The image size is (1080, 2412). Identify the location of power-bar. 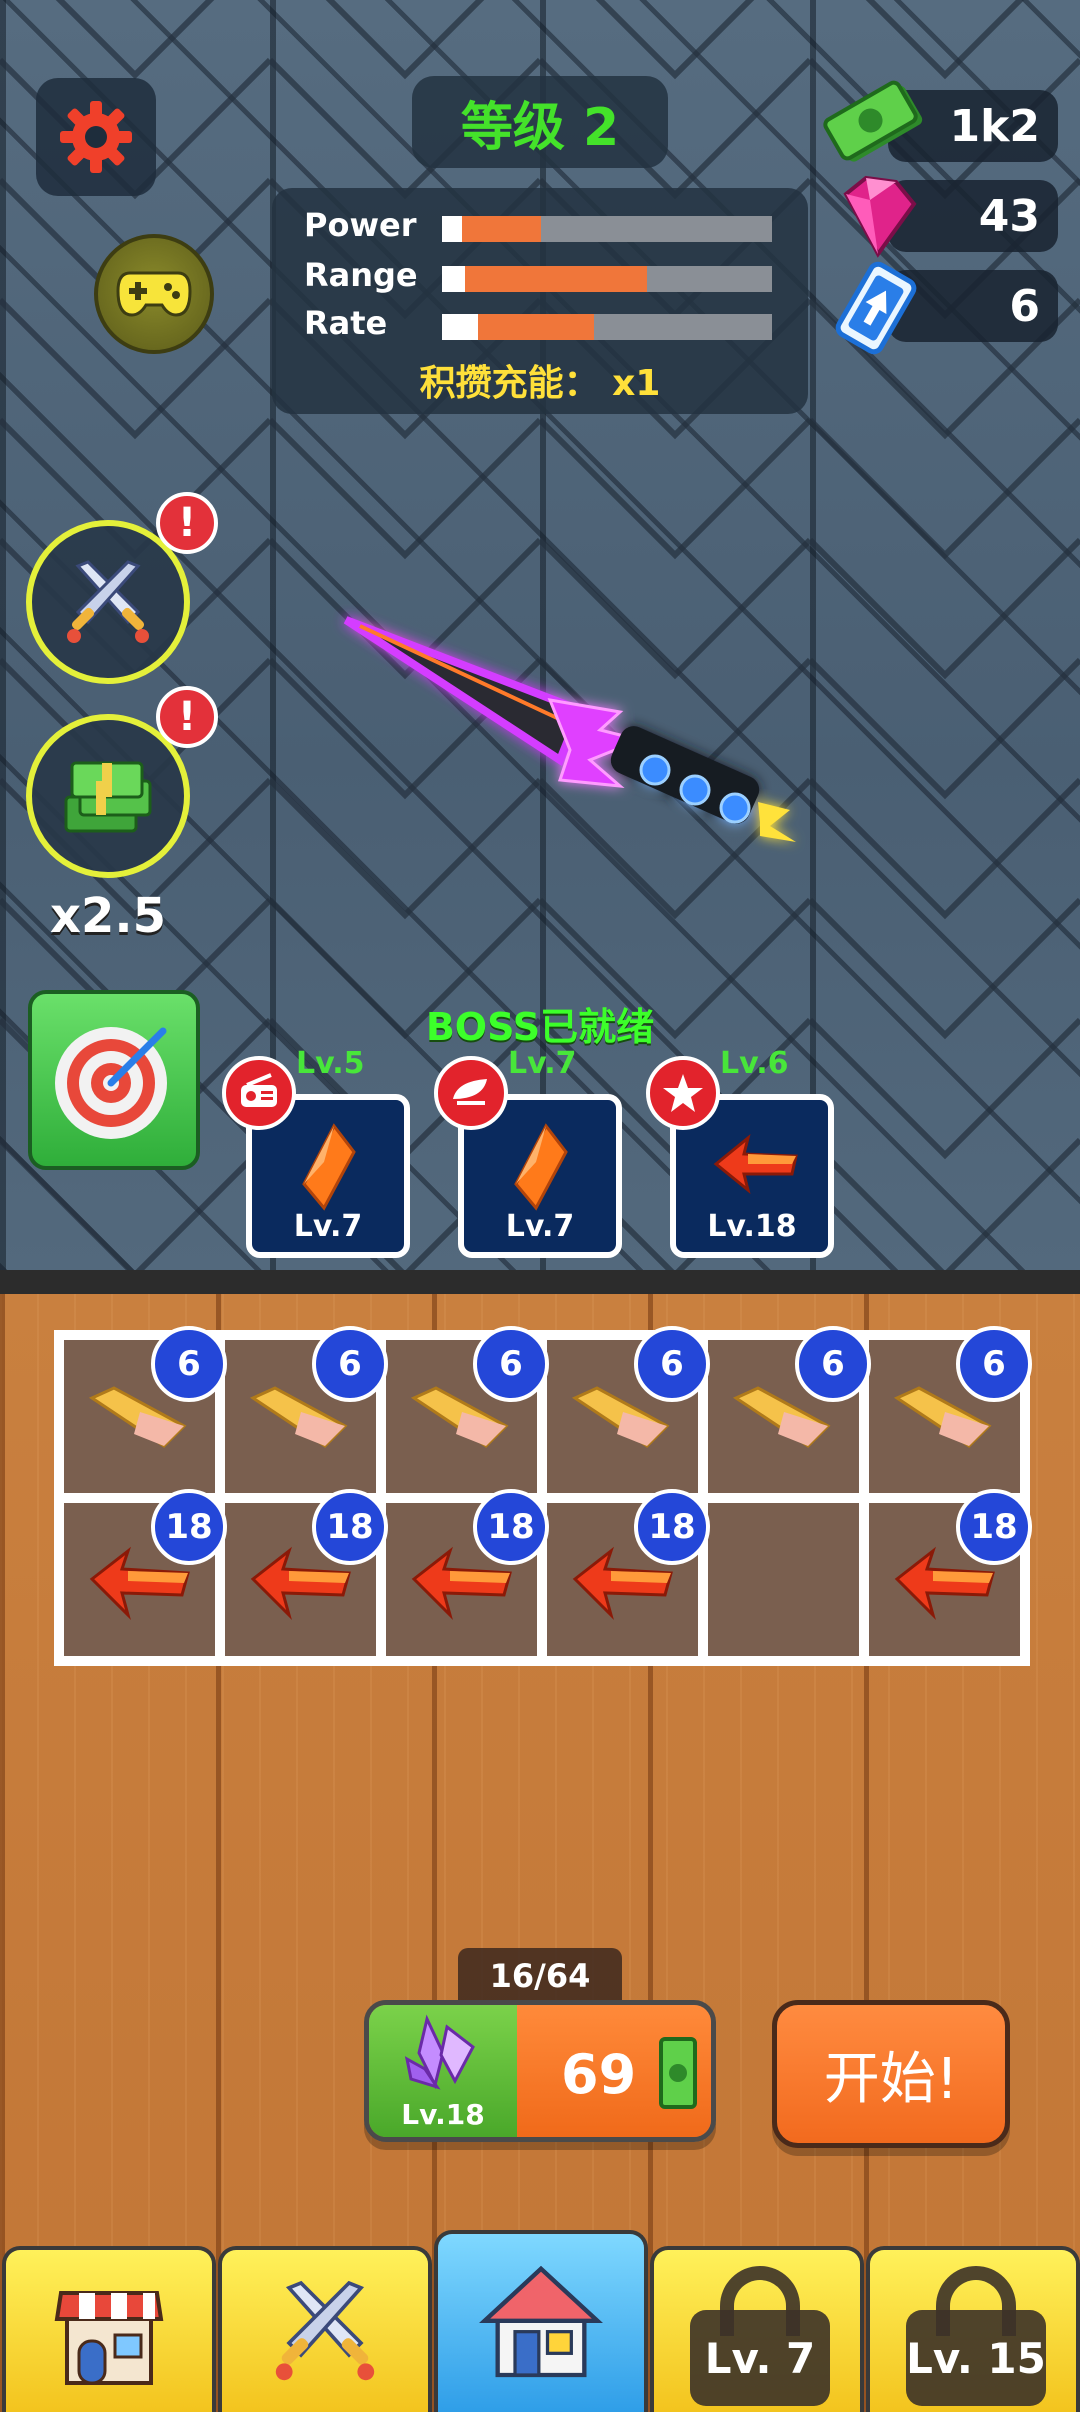
(607, 229).